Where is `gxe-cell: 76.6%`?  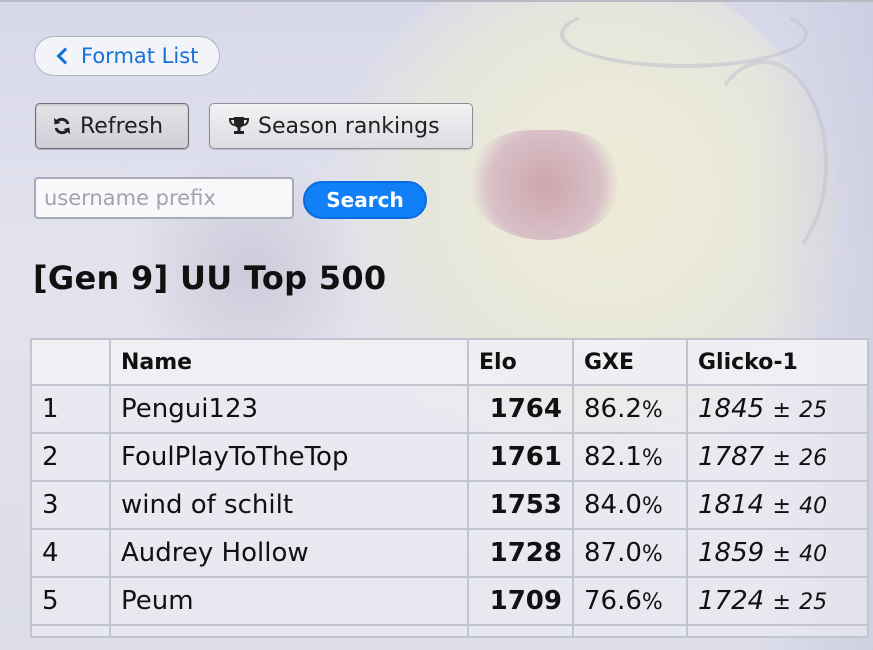 gxe-cell: 76.6% is located at coordinates (630, 601).